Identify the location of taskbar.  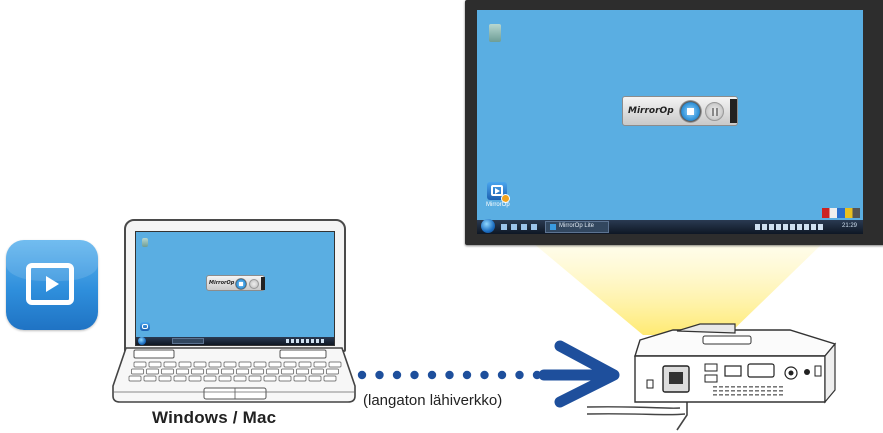
(235, 341).